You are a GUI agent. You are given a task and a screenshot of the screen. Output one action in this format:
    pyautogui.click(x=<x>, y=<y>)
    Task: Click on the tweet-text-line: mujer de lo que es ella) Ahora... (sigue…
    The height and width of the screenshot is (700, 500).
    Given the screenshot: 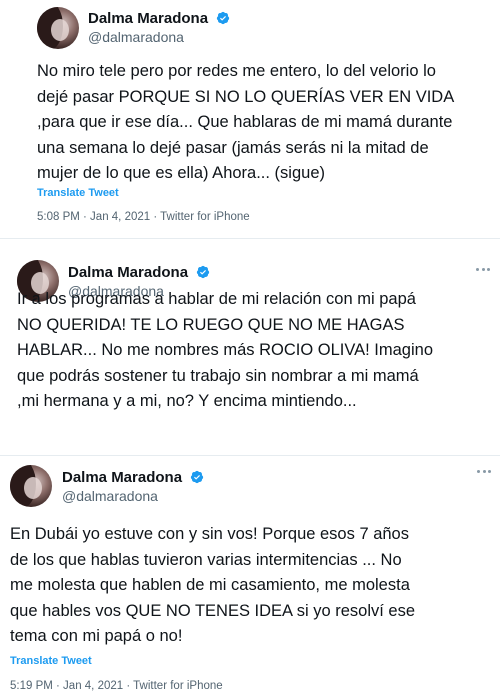 What is the action you would take?
    pyautogui.click(x=181, y=173)
    